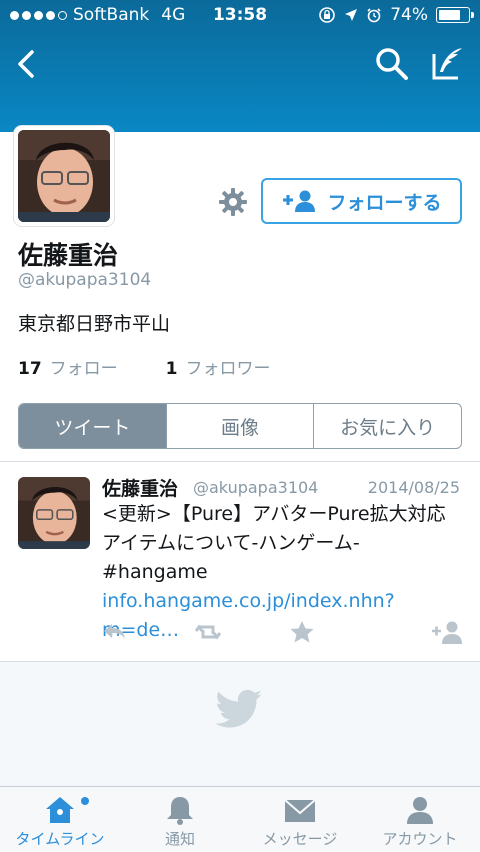  I want to click on tweet-avatar, so click(54, 513).